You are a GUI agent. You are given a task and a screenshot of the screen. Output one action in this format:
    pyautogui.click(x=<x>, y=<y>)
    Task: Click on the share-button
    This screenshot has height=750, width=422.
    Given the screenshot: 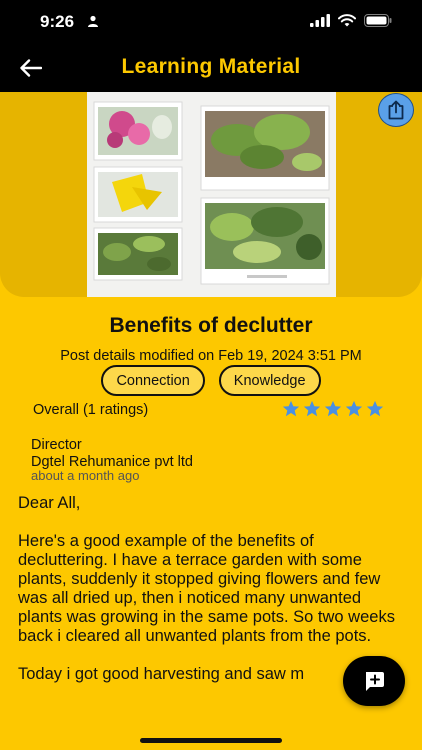 What is the action you would take?
    pyautogui.click(x=396, y=110)
    